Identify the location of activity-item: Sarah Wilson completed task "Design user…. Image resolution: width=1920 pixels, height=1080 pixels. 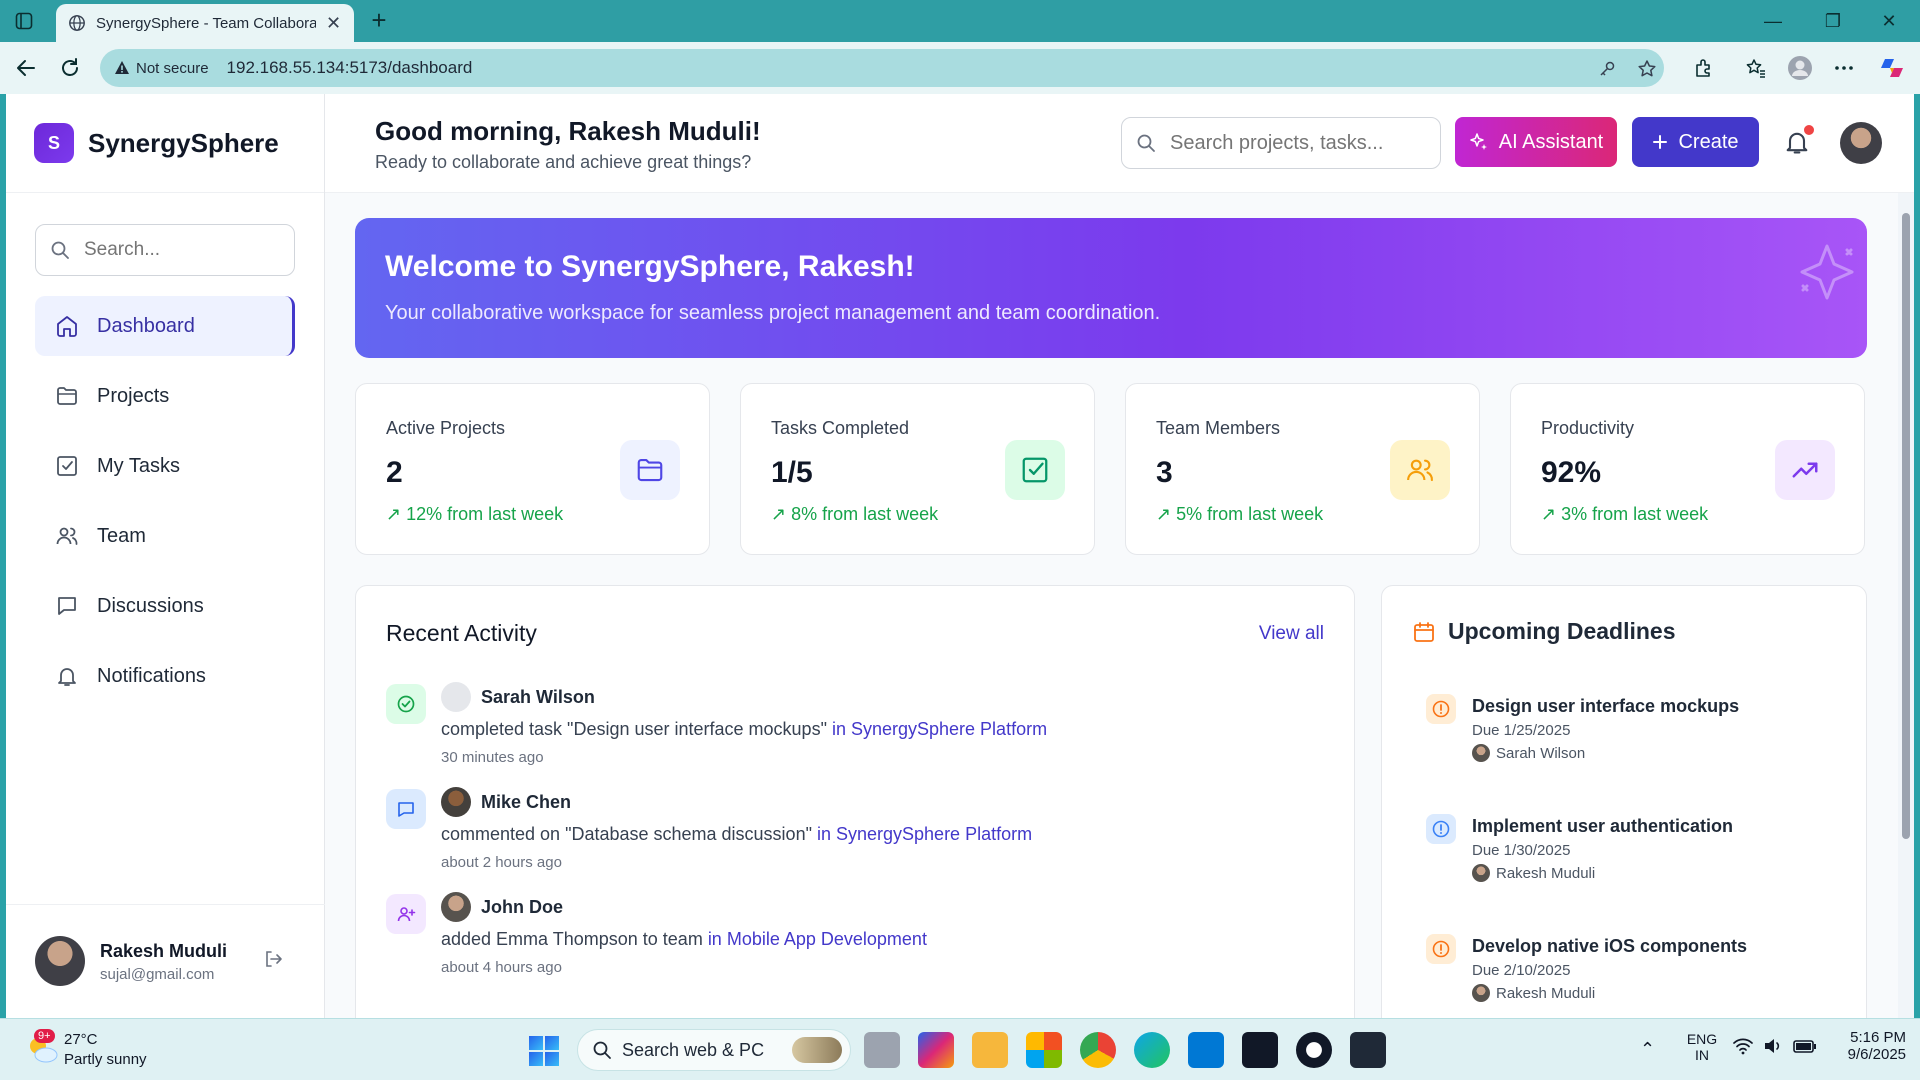
(856, 732).